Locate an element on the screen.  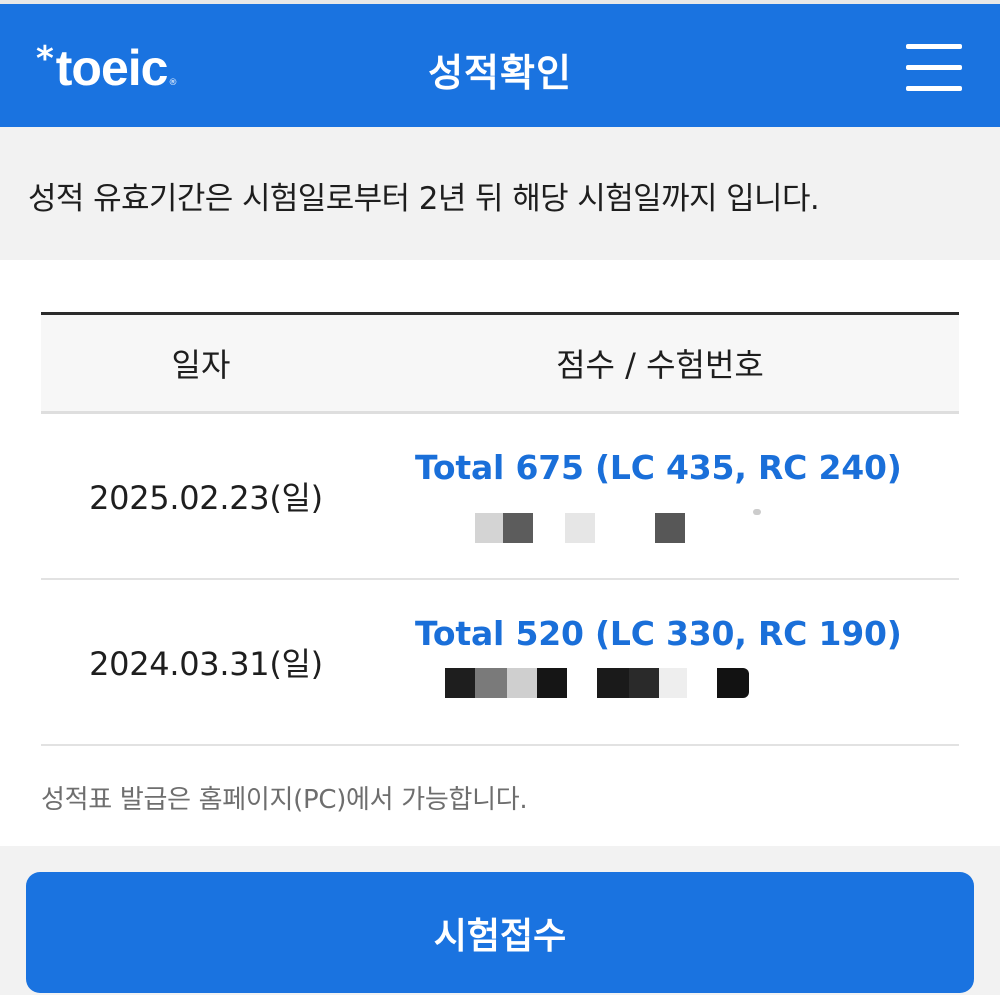
score-cell: Total 675 (LC 435, RC 240) is located at coordinates (665, 496).